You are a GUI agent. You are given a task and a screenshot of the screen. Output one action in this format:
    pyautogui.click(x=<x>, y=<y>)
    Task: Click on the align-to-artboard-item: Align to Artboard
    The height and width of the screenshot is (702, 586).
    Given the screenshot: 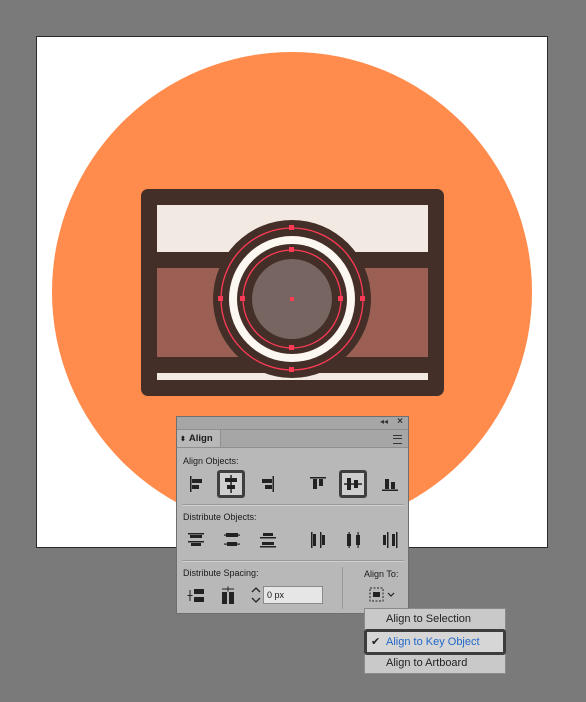 What is the action you would take?
    pyautogui.click(x=435, y=663)
    